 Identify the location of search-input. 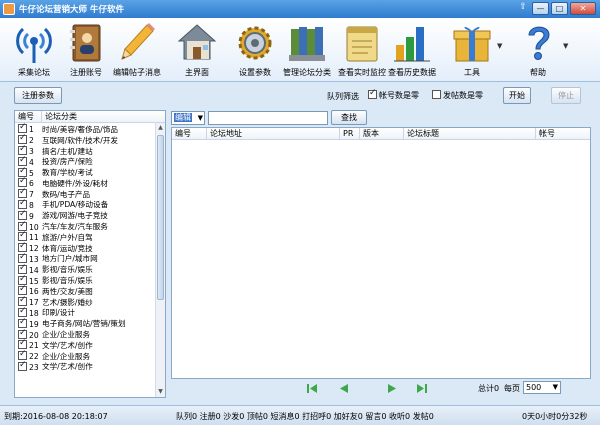
(268, 118).